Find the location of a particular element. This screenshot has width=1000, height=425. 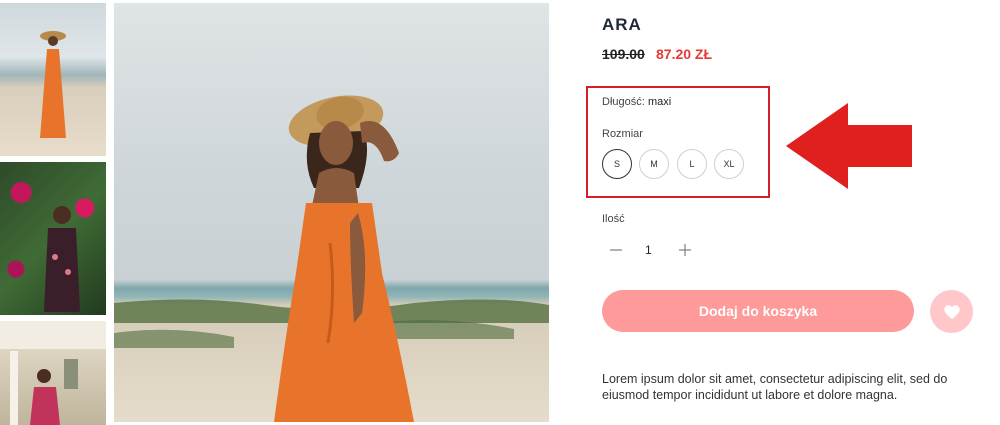

thumbnail-beach is located at coordinates (53, 79).